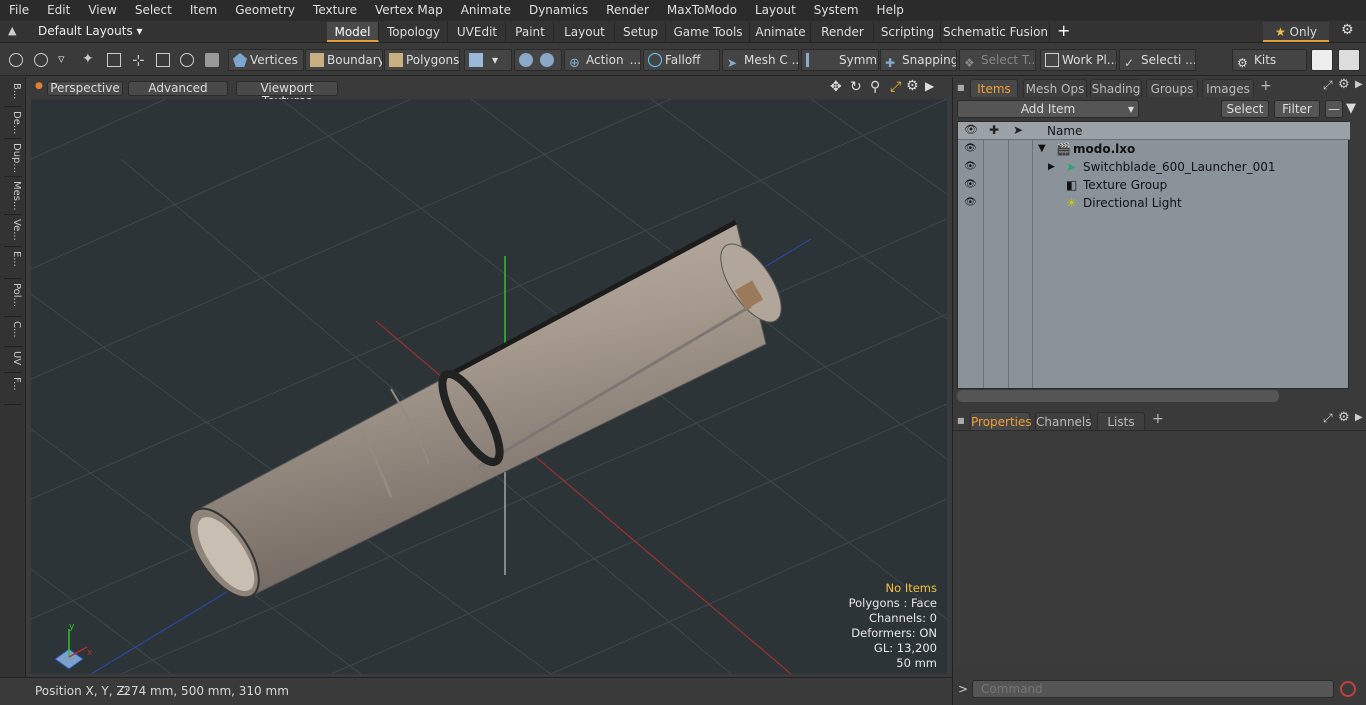  I want to click on center-icon: ⊹, so click(138, 60).